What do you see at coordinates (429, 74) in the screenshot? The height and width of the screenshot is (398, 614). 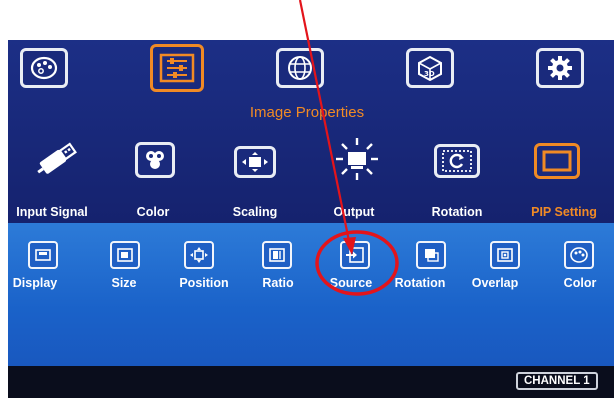 I see `svg-text: 3D` at bounding box center [429, 74].